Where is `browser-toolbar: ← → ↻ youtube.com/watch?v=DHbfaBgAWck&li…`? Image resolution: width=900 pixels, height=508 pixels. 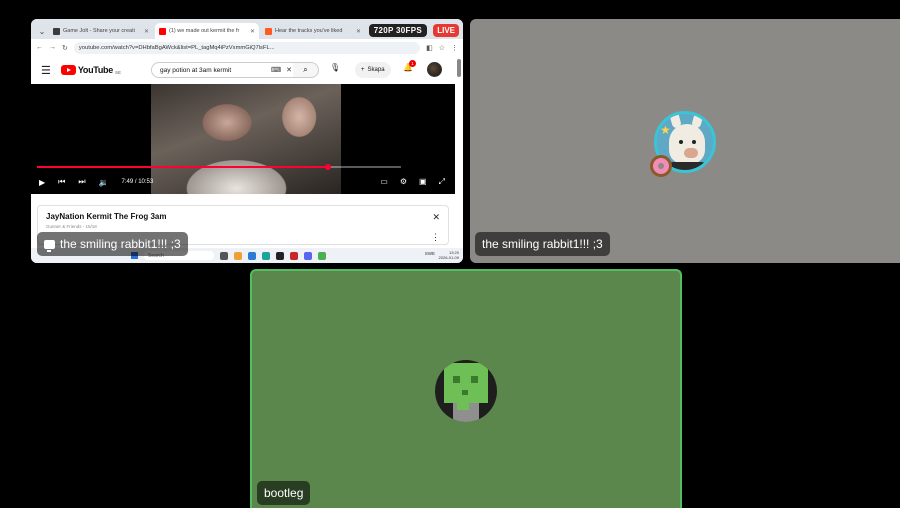 browser-toolbar: ← → ↻ youtube.com/watch?v=DHbfaBgAWck&li… is located at coordinates (247, 47).